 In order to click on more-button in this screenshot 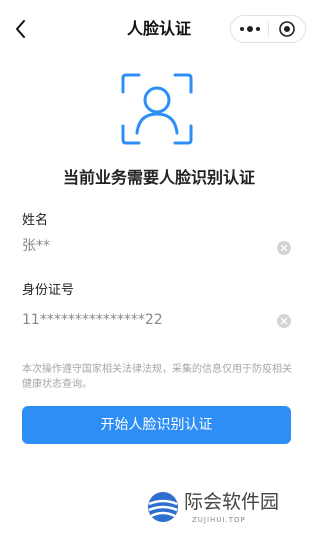, I will do `click(249, 29)`.